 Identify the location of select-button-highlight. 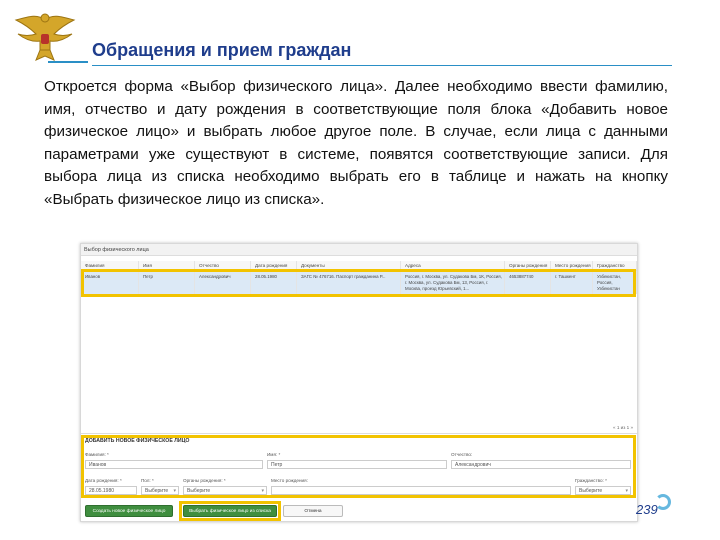
(230, 511).